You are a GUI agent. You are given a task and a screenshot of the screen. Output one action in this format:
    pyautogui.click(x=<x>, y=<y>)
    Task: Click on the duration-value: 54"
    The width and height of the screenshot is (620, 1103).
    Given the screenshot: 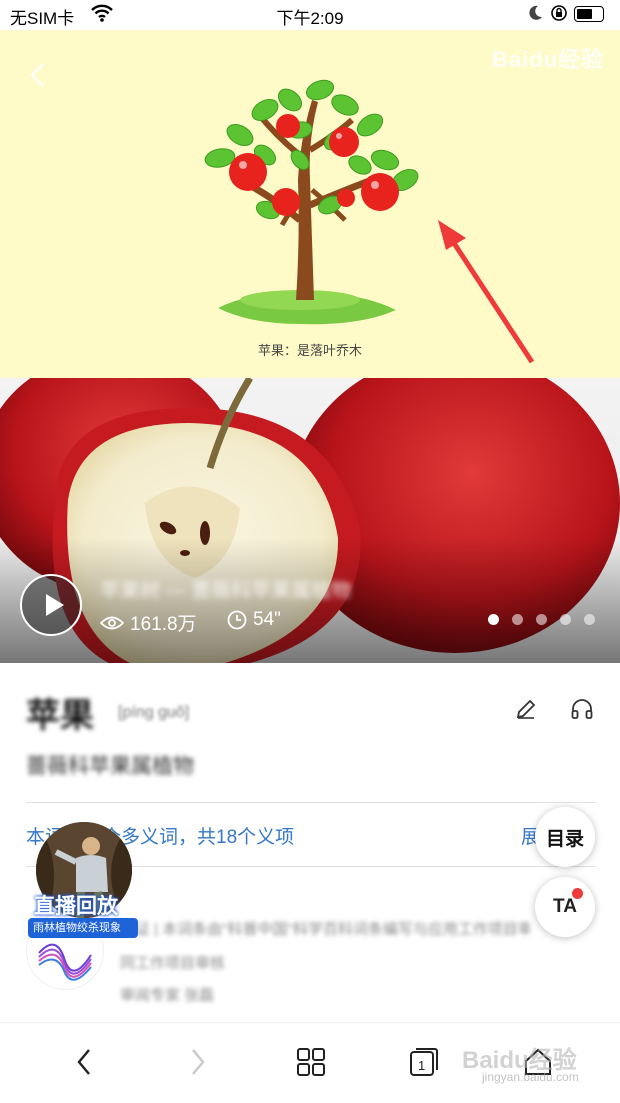 What is the action you would take?
    pyautogui.click(x=267, y=619)
    